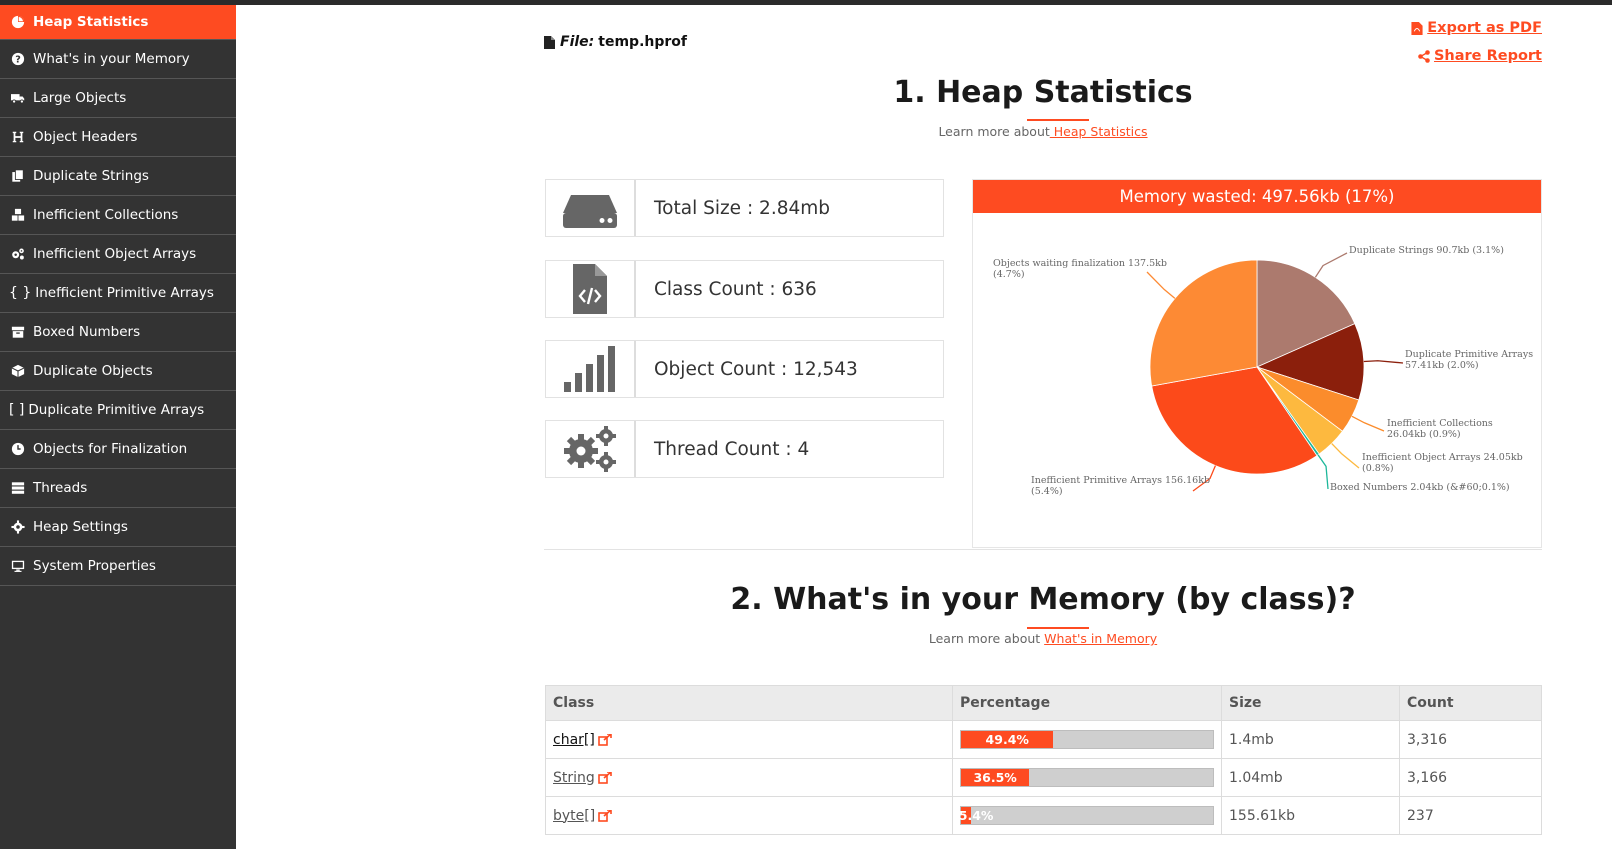 This screenshot has height=849, width=1612. Describe the element at coordinates (1442, 463) in the screenshot. I see `pie-slice-label: Inefficient Object Arrays 24.05kb (0.8%)` at that location.